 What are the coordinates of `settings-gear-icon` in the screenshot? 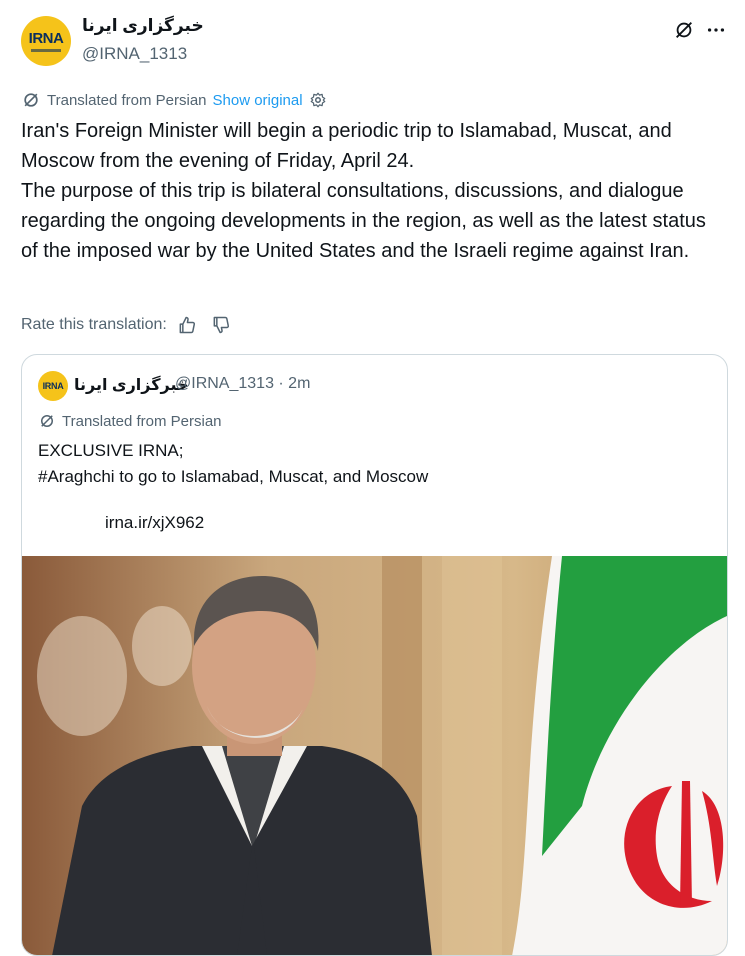 It's located at (318, 100).